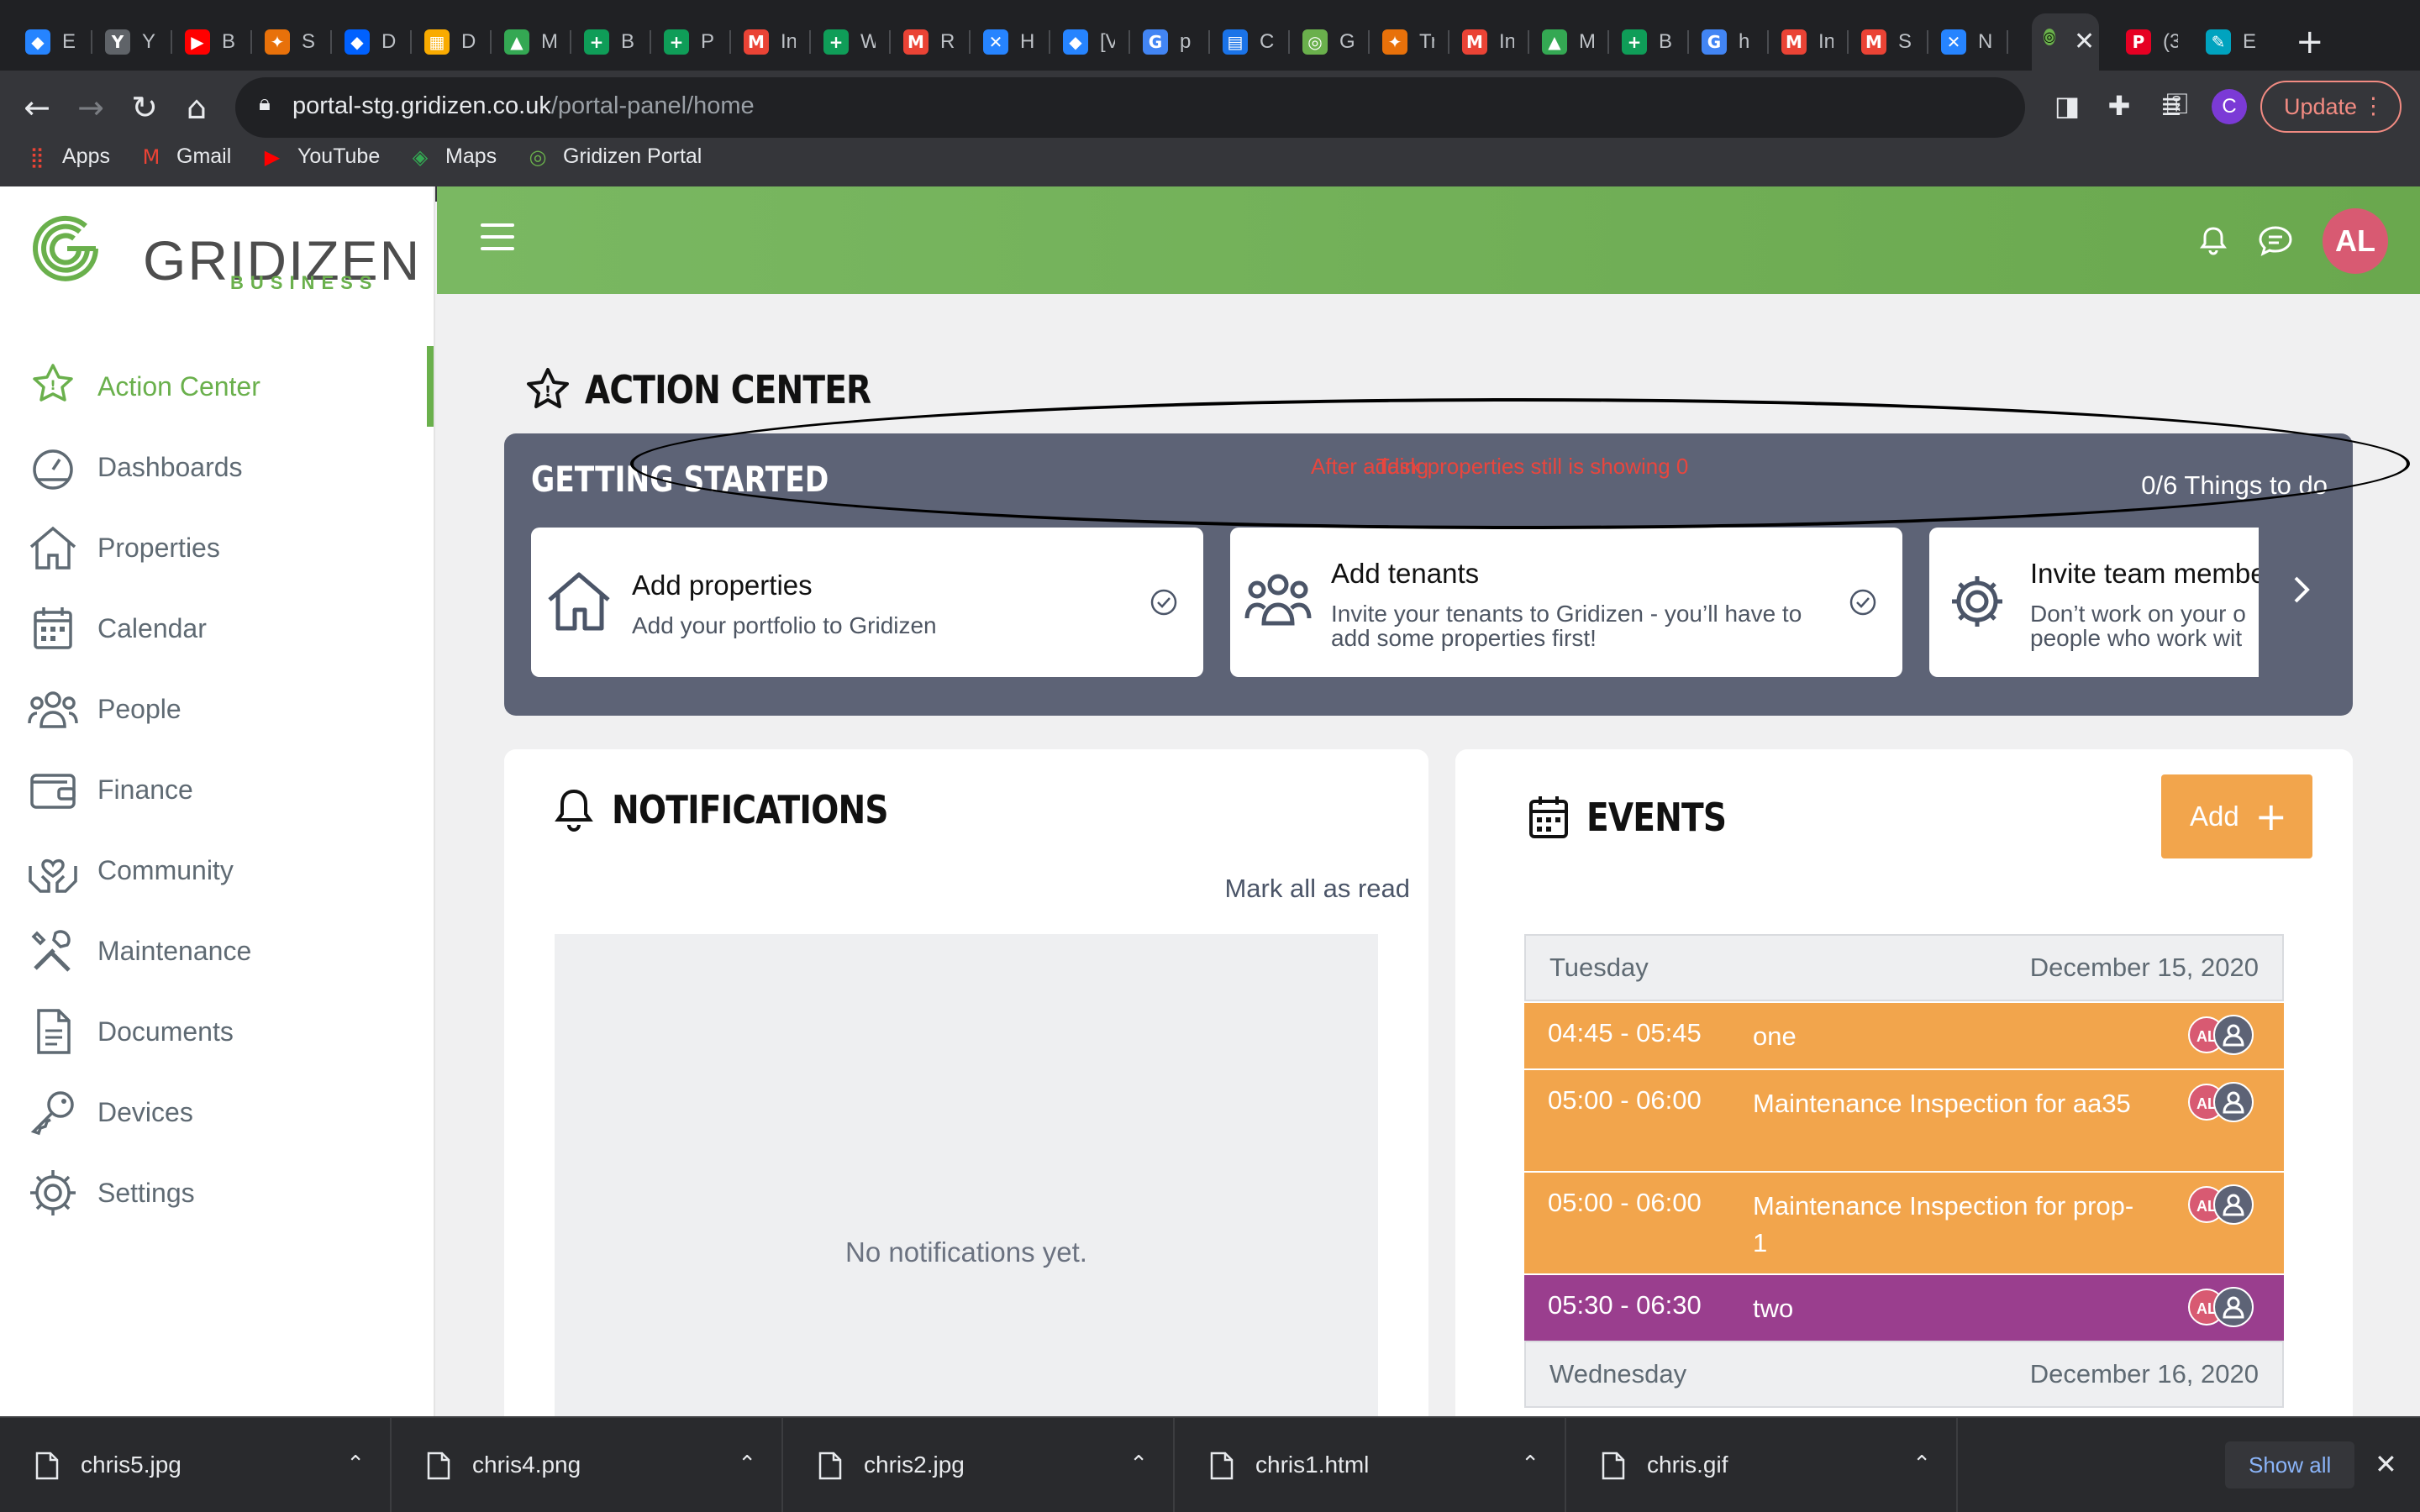 The height and width of the screenshot is (1512, 2420). Describe the element at coordinates (1089, 42) in the screenshot. I see `browser-tab: ◆ [V` at that location.